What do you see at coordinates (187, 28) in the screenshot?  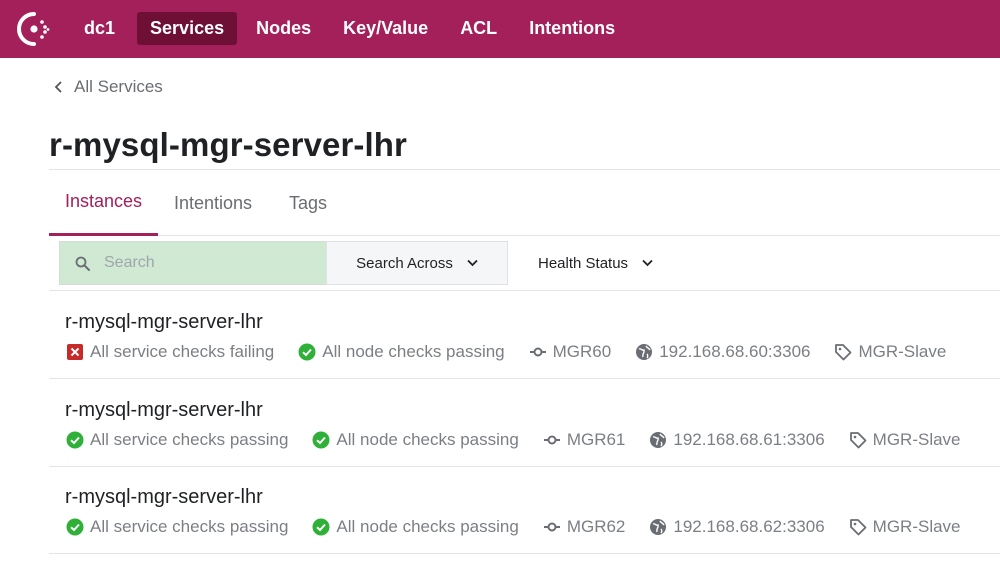 I see `nav-services: Services` at bounding box center [187, 28].